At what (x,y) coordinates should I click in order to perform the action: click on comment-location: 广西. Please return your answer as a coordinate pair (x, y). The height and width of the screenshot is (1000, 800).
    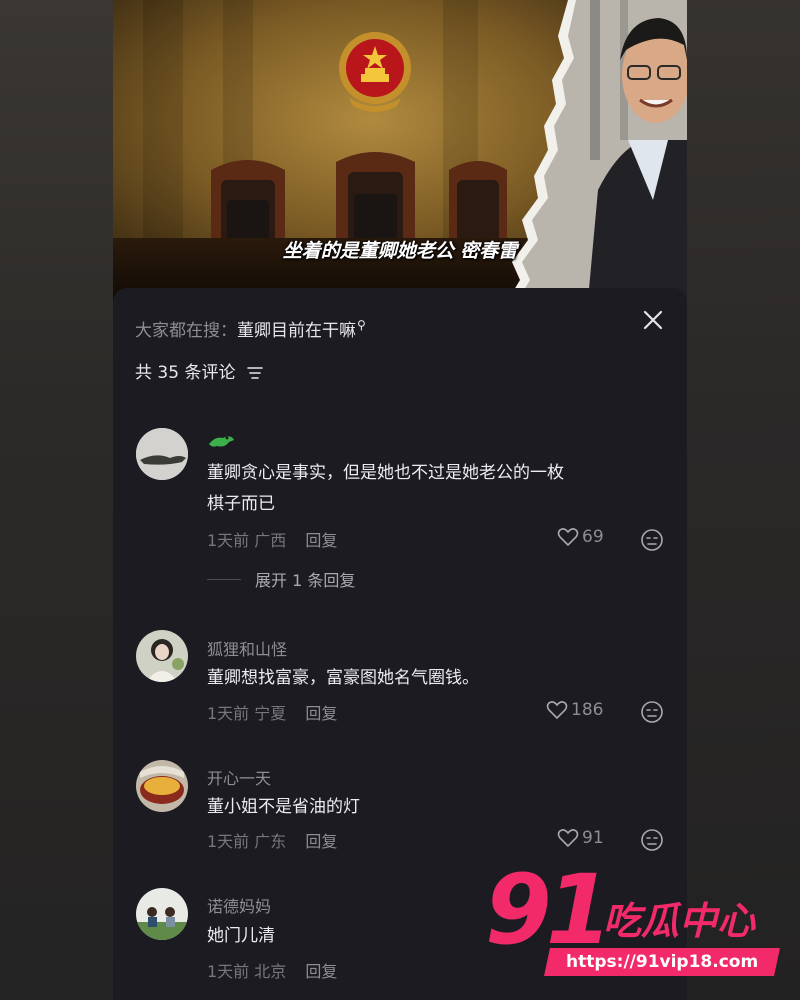
    Looking at the image, I should click on (270, 540).